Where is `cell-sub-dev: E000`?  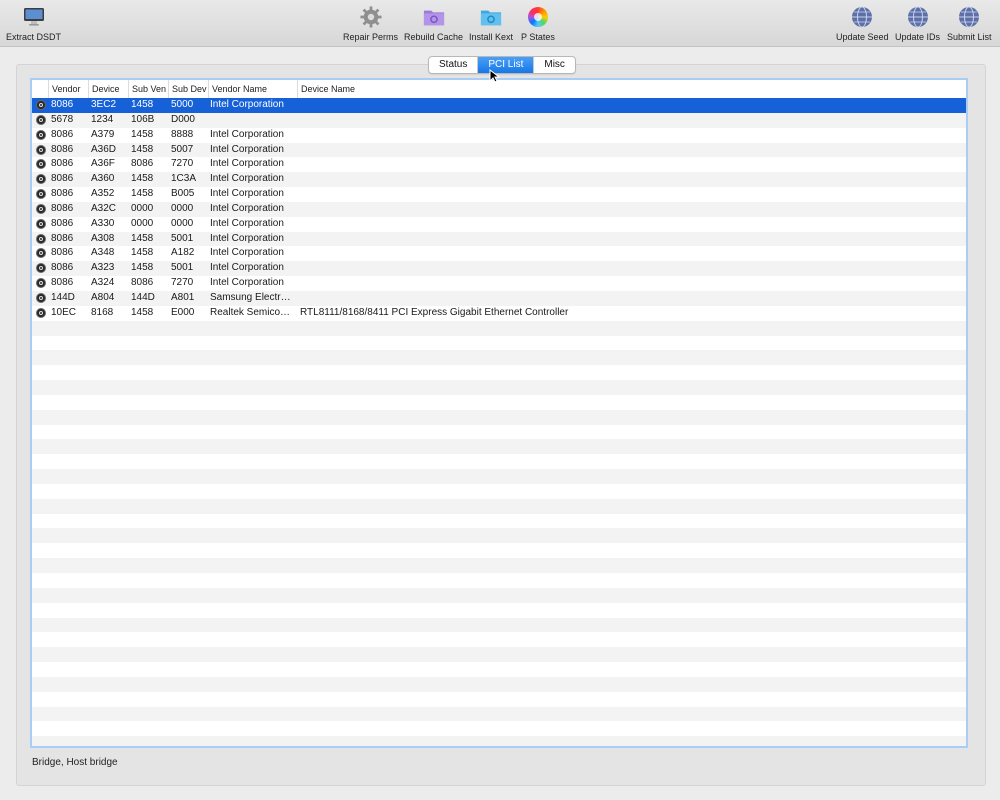
cell-sub-dev: E000 is located at coordinates (183, 312).